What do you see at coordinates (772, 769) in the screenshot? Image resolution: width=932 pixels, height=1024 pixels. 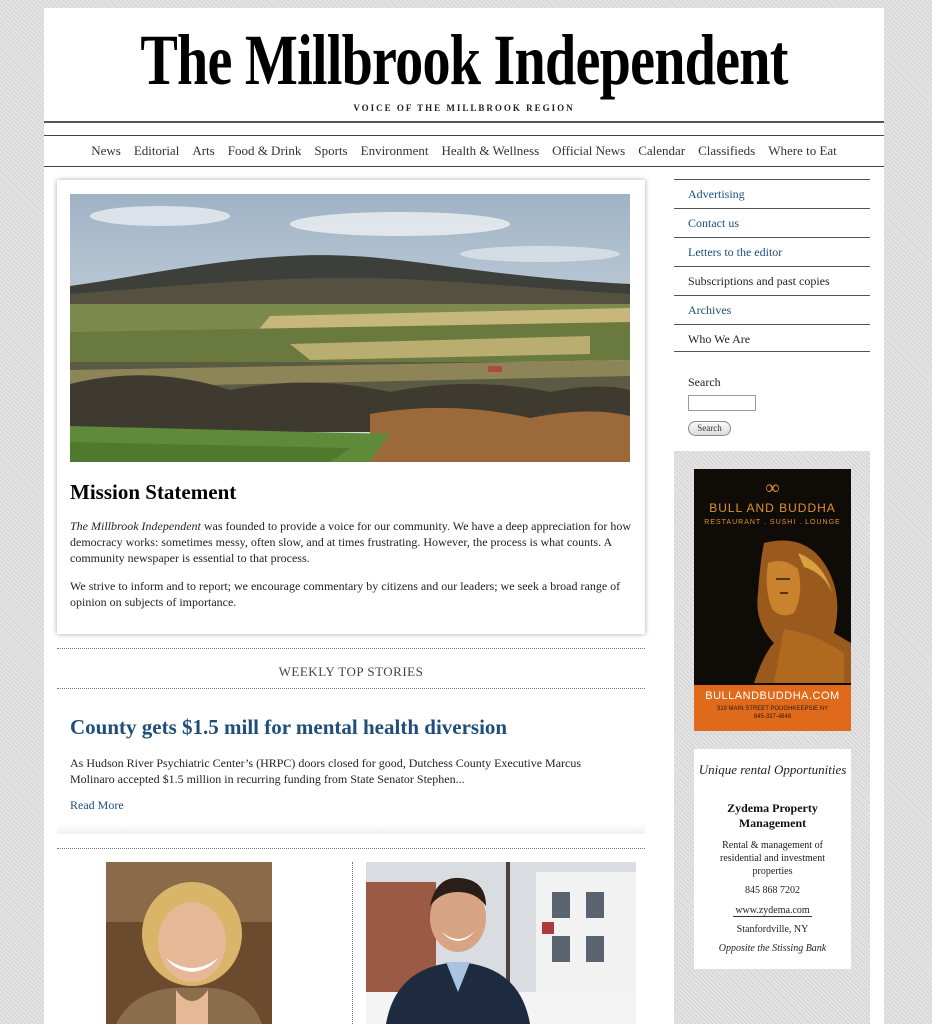 I see `zydema-tagline: Unique rental Opportunities` at bounding box center [772, 769].